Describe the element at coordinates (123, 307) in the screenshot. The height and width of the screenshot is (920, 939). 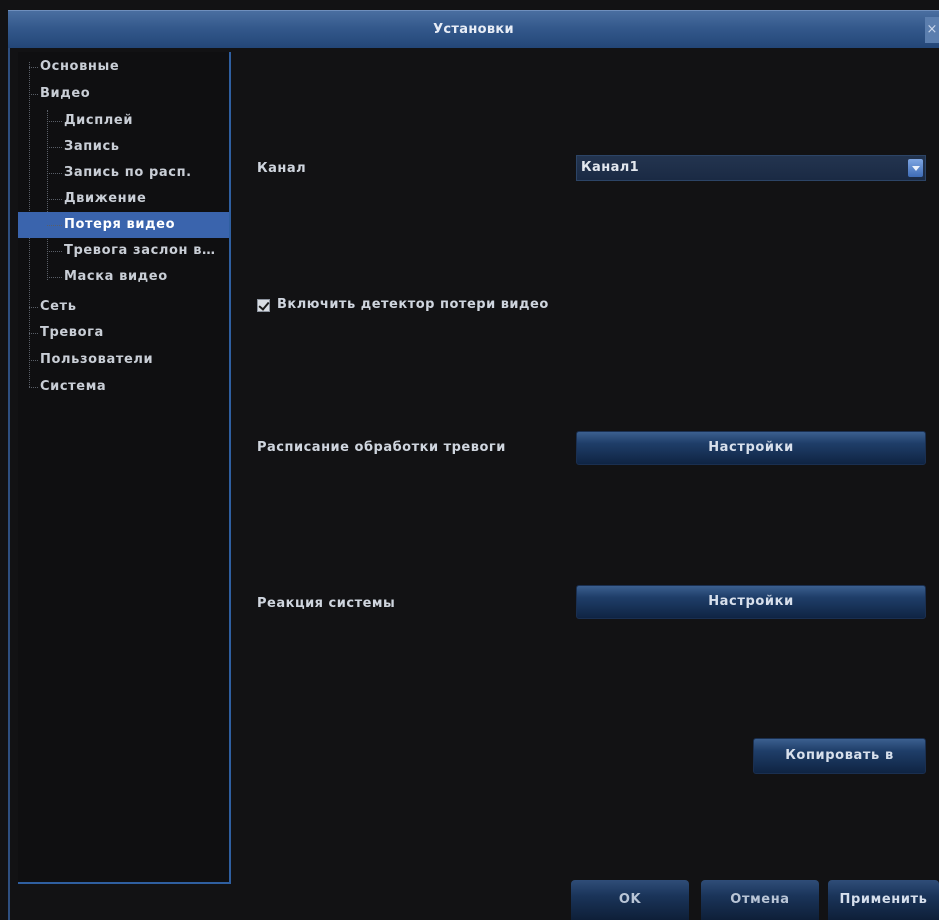
I see `tree-item-network: Сеть` at that location.